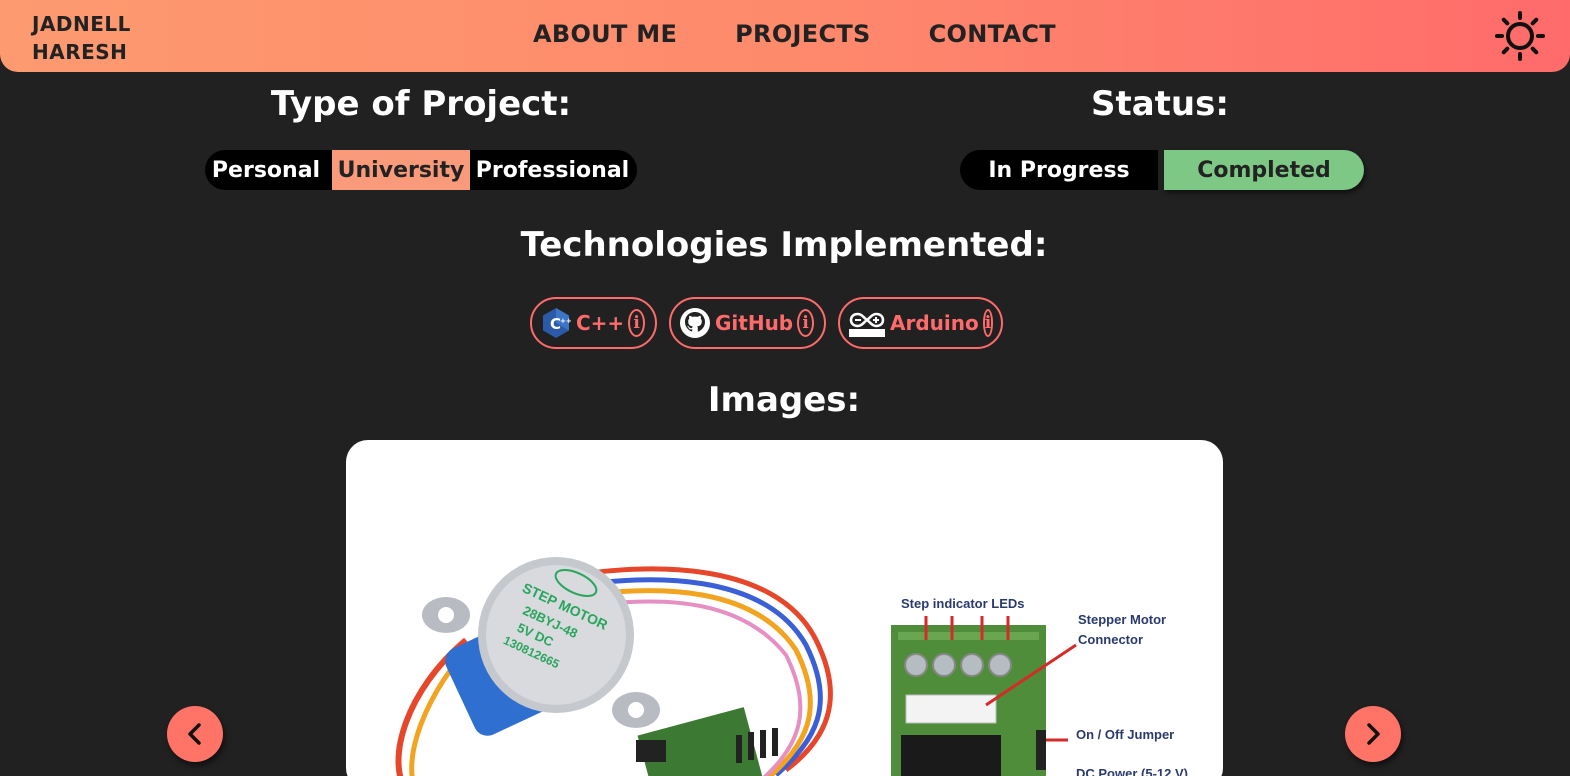 This screenshot has width=1570, height=776. I want to click on chevron-right-icon, so click(1373, 734).